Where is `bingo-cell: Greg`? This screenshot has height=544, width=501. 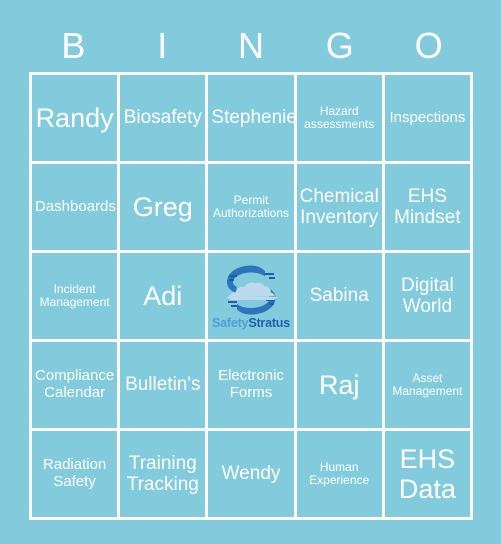
bingo-cell: Greg is located at coordinates (163, 207).